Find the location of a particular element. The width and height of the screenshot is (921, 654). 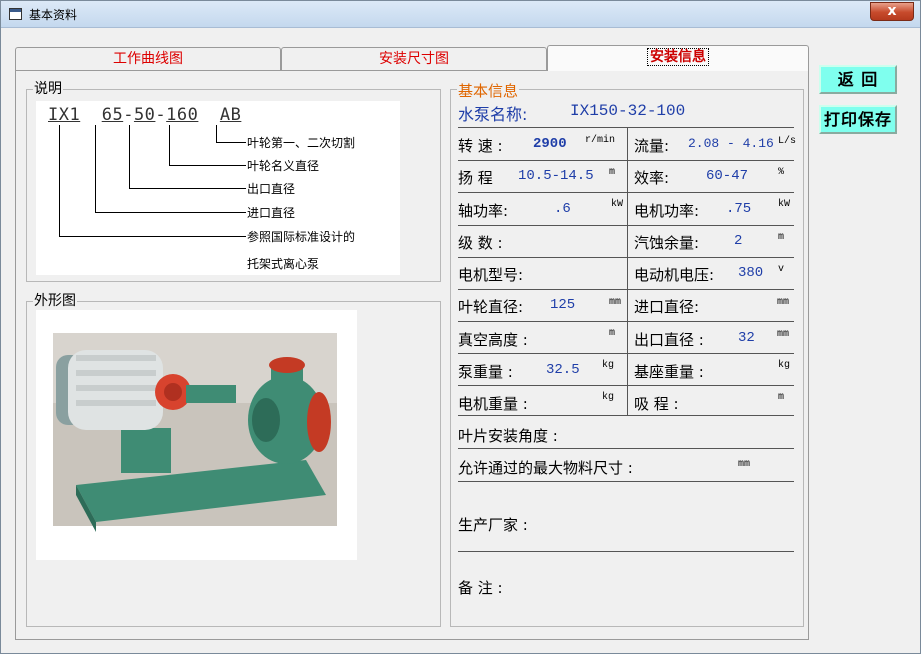

head-unit: m is located at coordinates (612, 172).